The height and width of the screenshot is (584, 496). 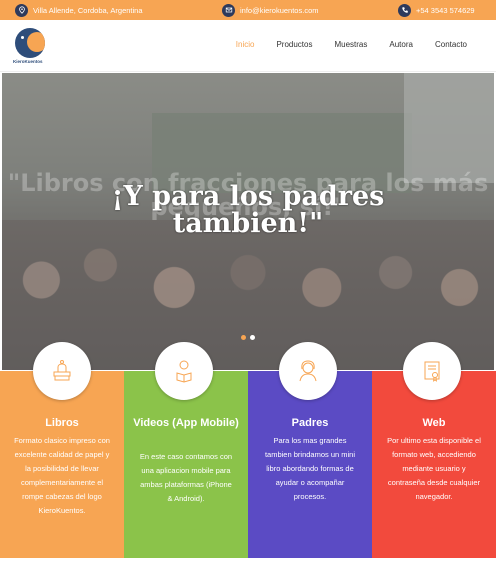 I want to click on mail-icon, so click(x=228, y=10).